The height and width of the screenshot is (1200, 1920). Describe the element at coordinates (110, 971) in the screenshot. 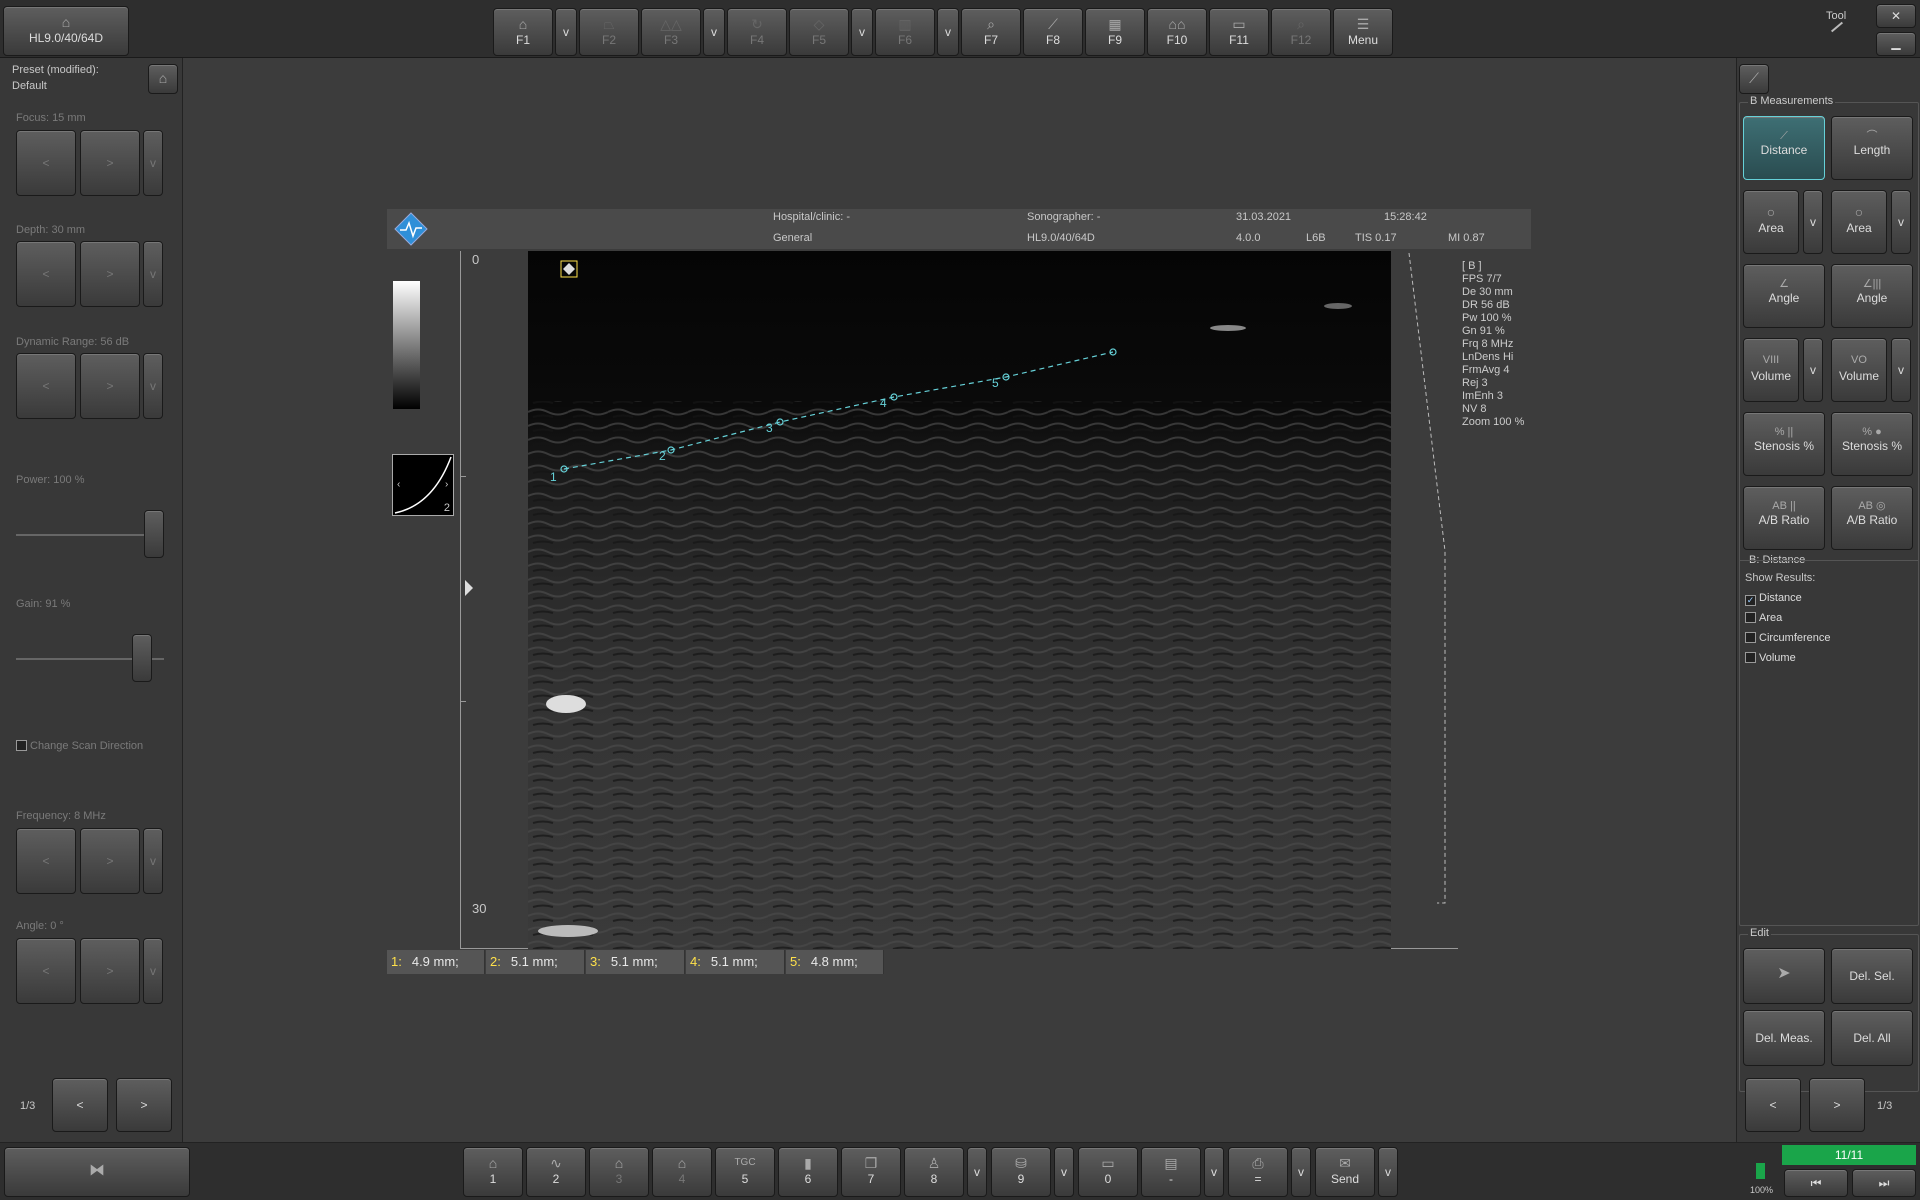

I see `angle-up-button: >` at that location.